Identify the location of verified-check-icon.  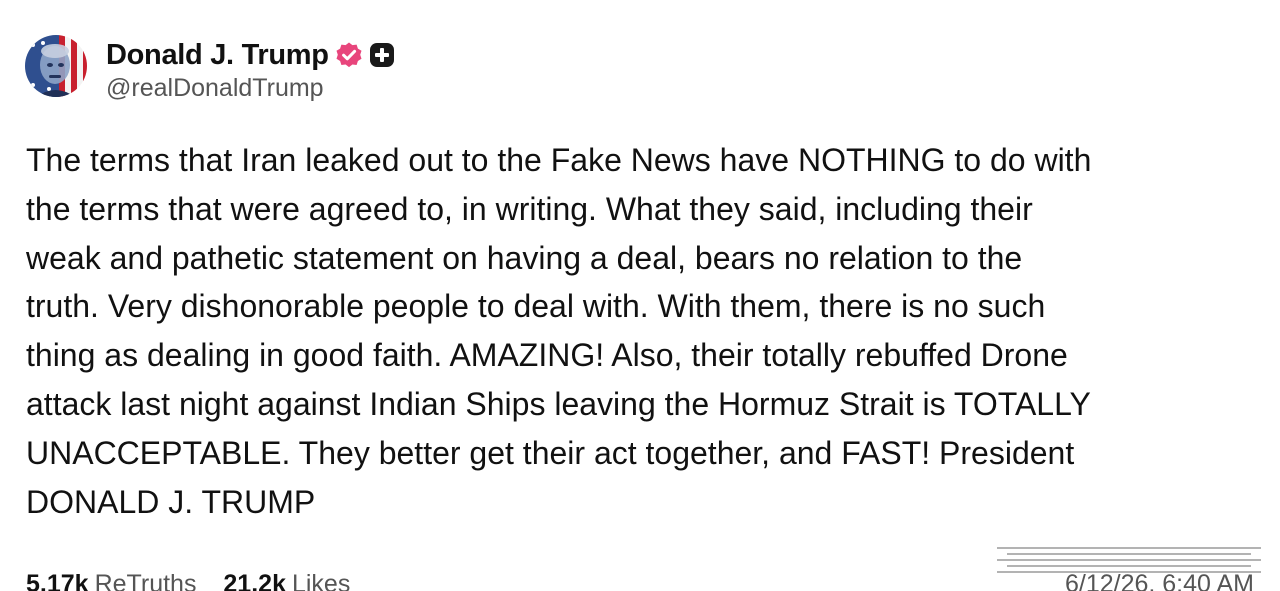
(349, 55).